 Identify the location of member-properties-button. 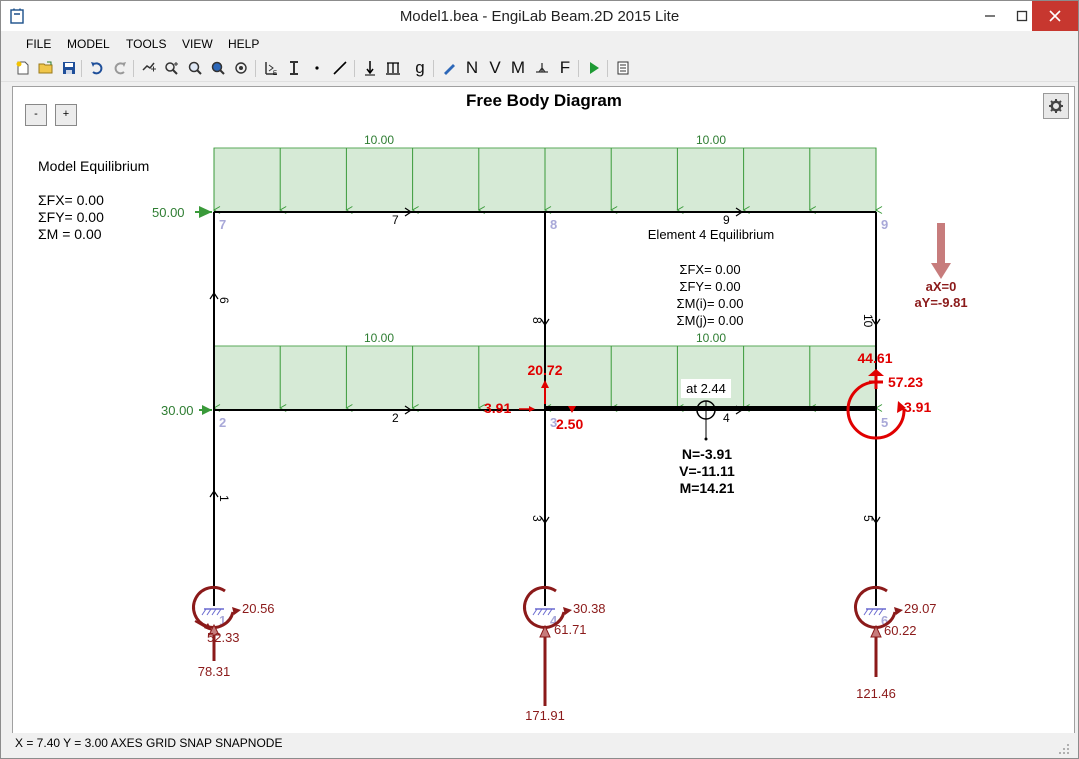
(294, 68).